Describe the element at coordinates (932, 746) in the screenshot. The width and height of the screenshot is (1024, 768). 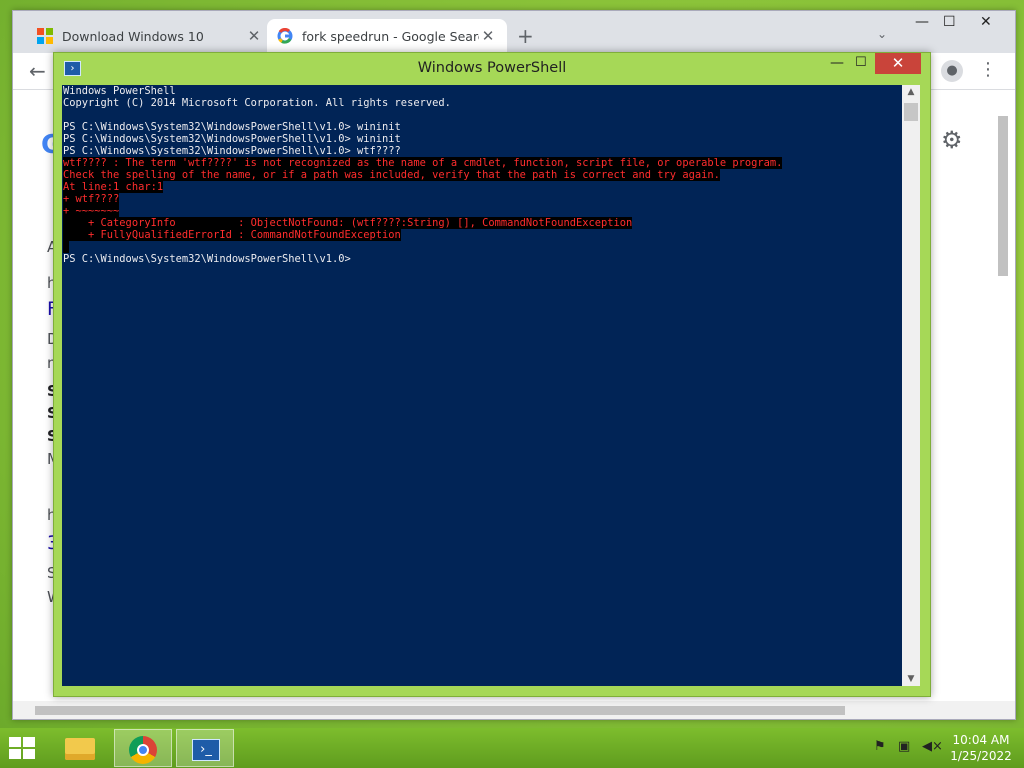
I see `speaker-muted-icon: ◀×` at that location.